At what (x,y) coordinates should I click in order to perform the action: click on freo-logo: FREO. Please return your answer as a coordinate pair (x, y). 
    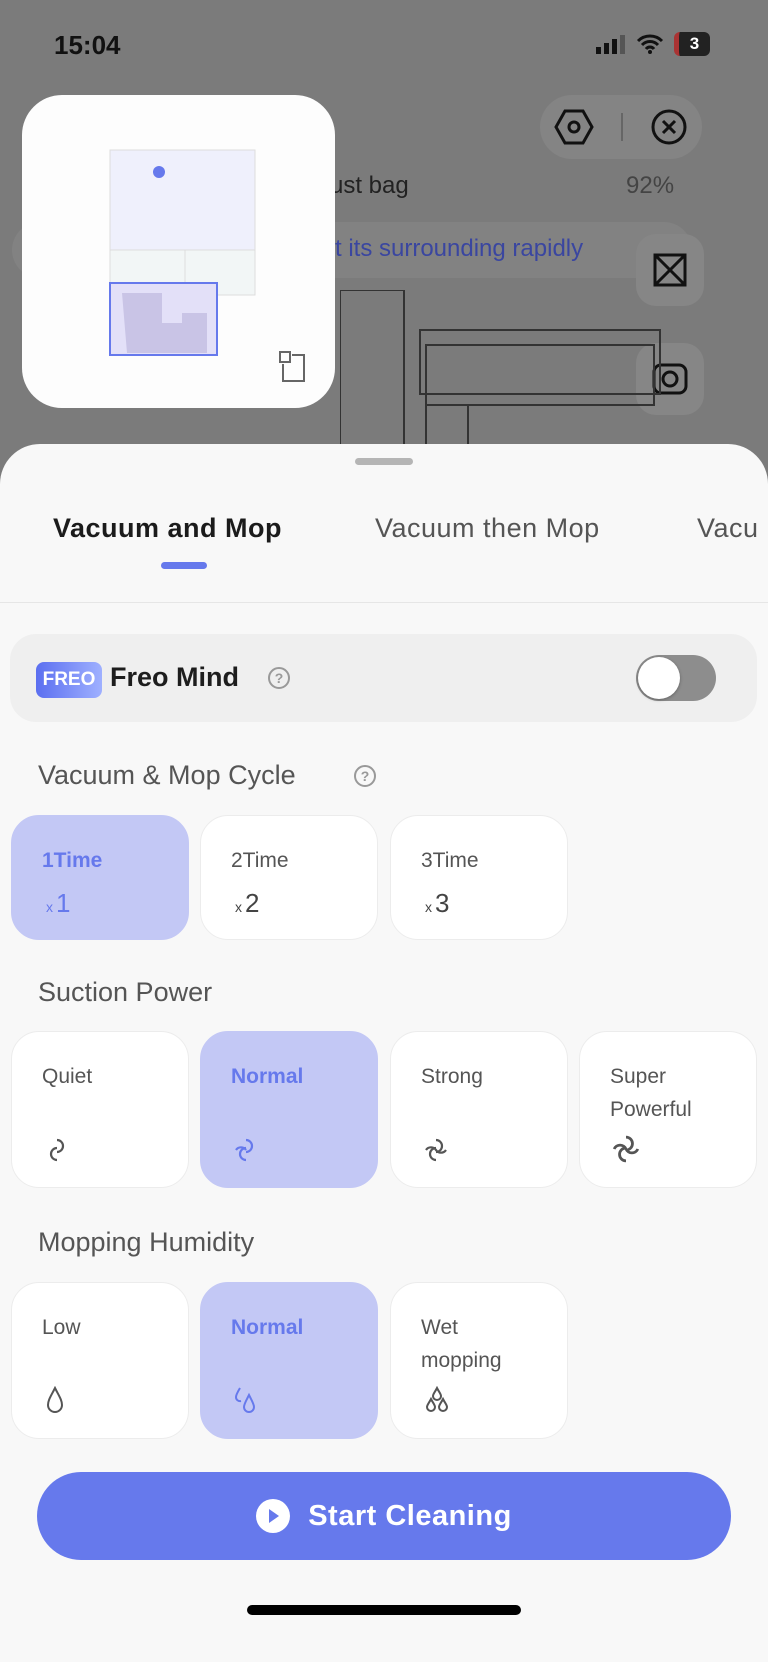
    Looking at the image, I should click on (69, 680).